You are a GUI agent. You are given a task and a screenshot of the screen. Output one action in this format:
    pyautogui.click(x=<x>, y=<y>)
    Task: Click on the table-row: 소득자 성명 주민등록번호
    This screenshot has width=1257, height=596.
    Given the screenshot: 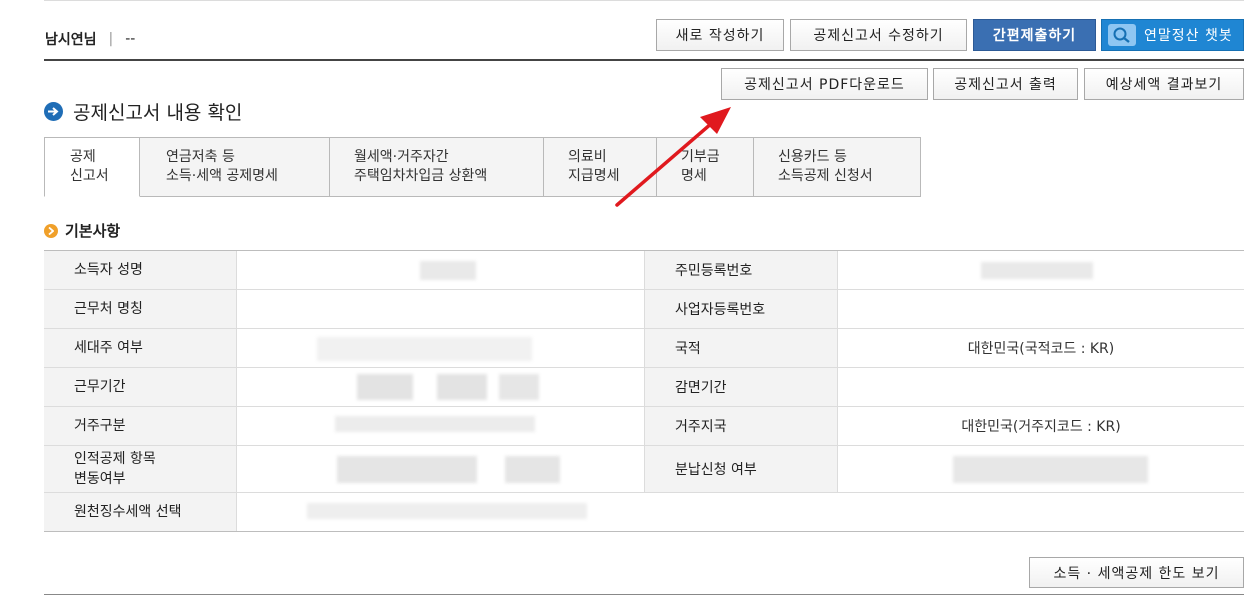 What is the action you would take?
    pyautogui.click(x=644, y=270)
    